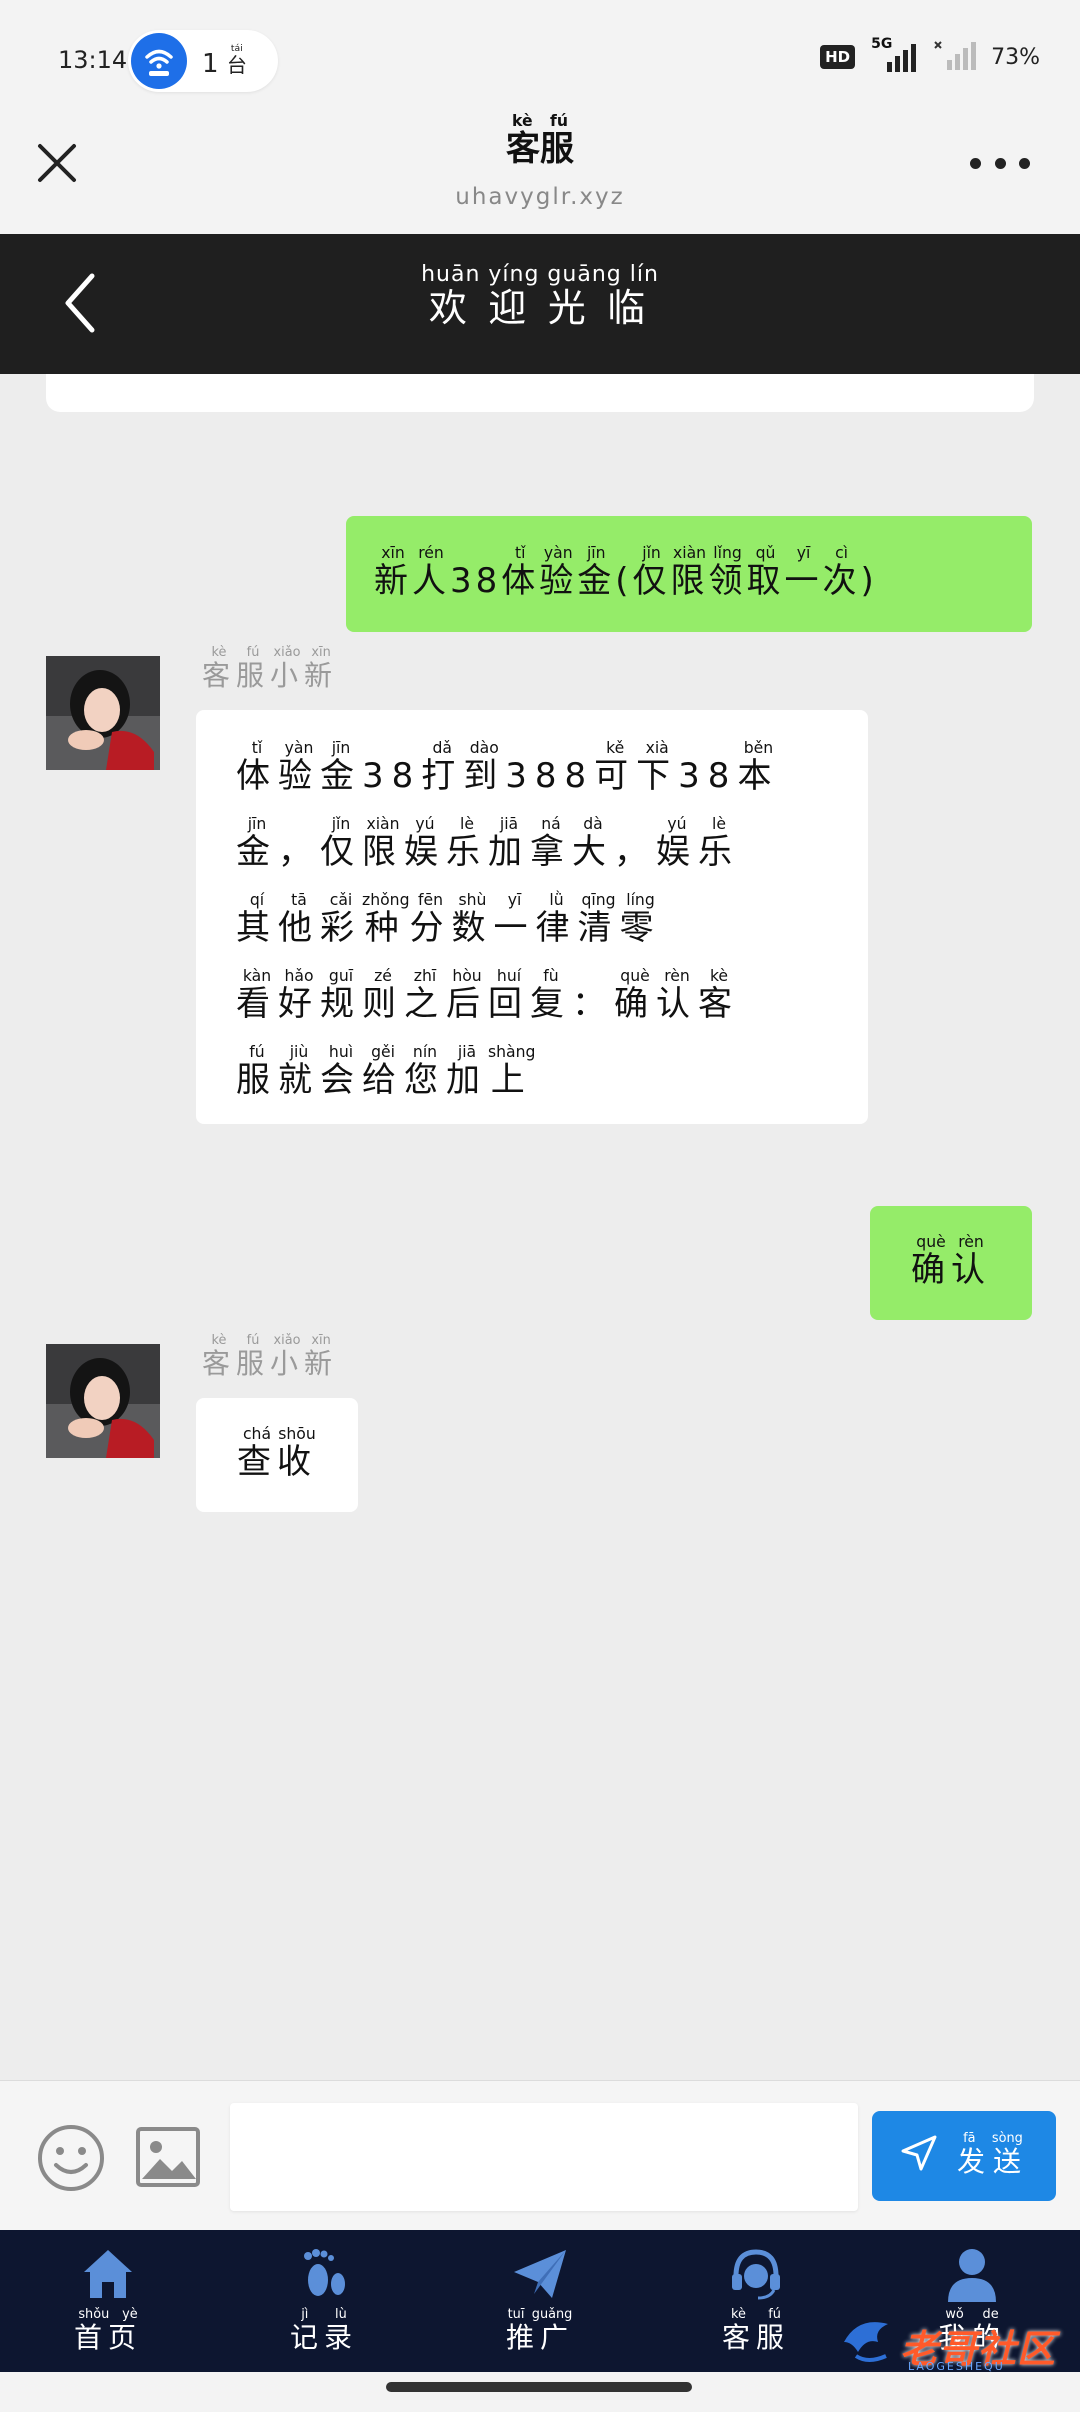 This screenshot has height=2412, width=1080. I want to click on status-right: HD 5G 73%, so click(930, 56).